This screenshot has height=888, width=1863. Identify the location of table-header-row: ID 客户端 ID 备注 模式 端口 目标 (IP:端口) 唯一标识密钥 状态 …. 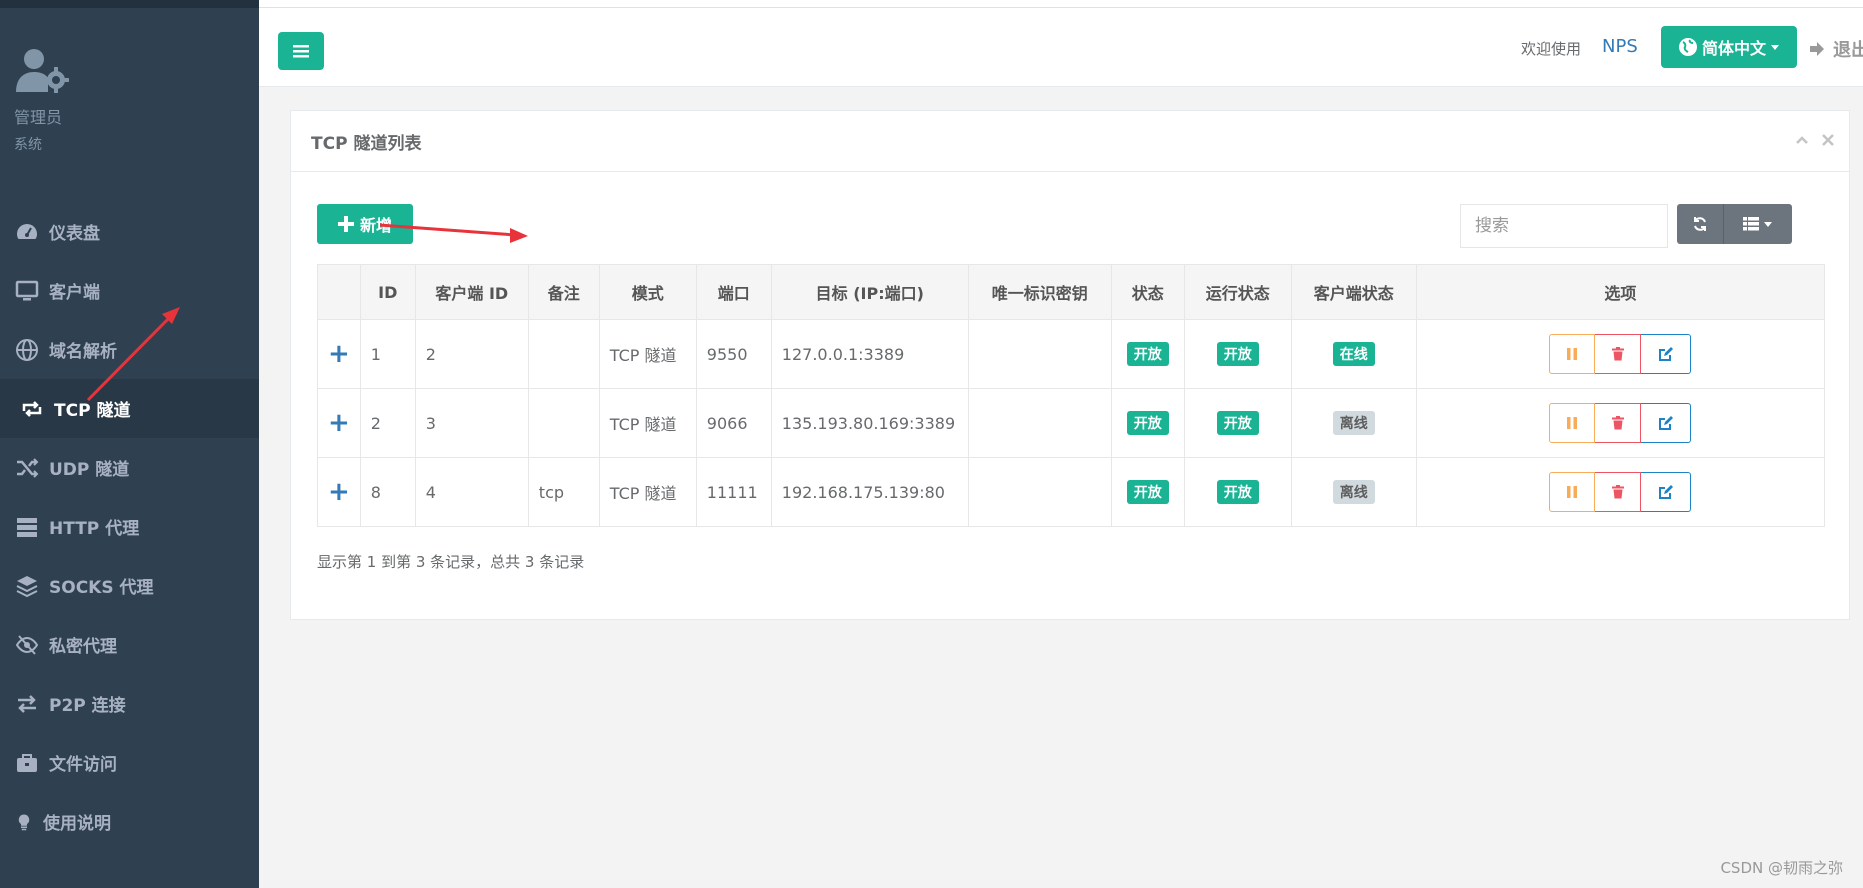
(1071, 292).